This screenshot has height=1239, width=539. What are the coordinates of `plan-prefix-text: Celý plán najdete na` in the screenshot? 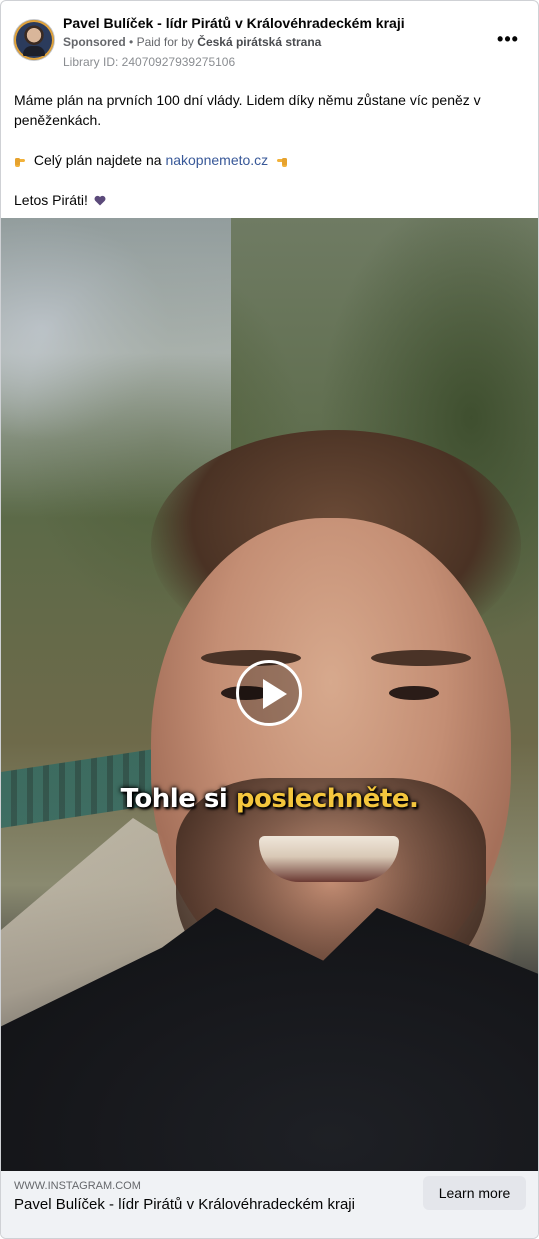 It's located at (97, 160).